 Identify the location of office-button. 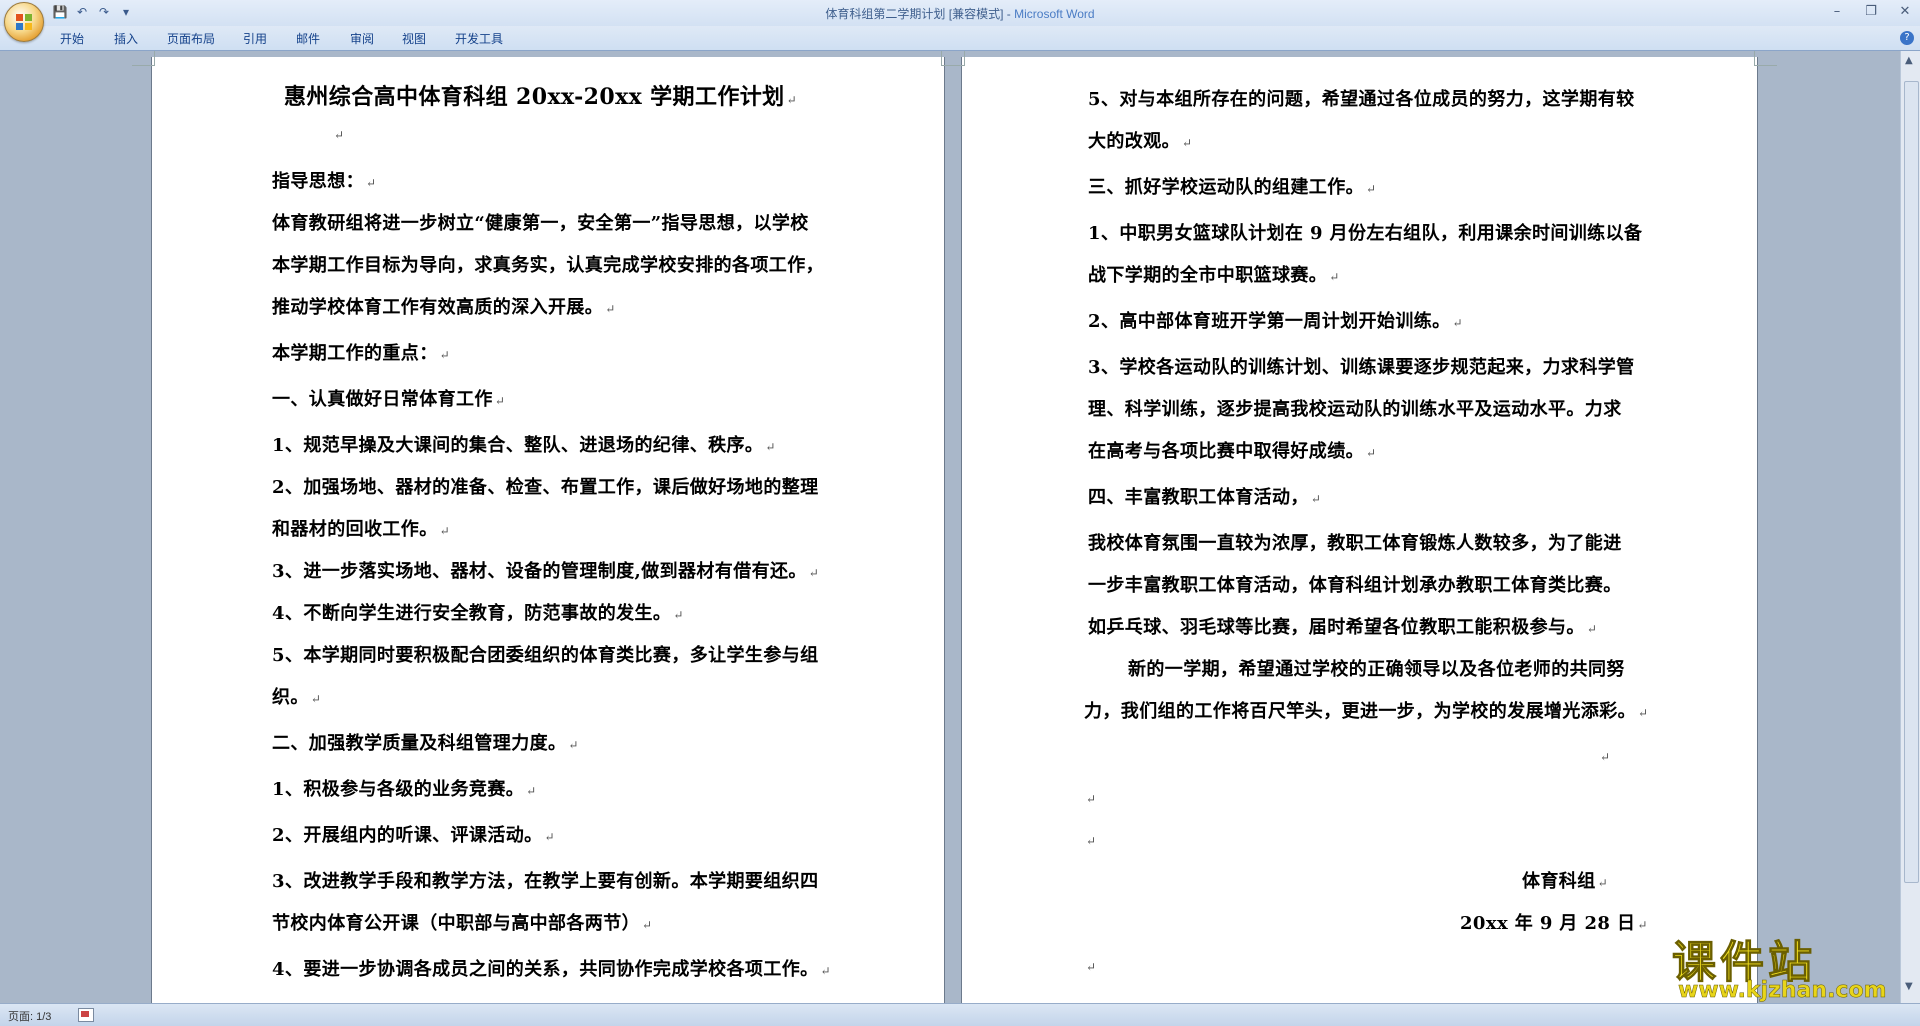
(24, 22).